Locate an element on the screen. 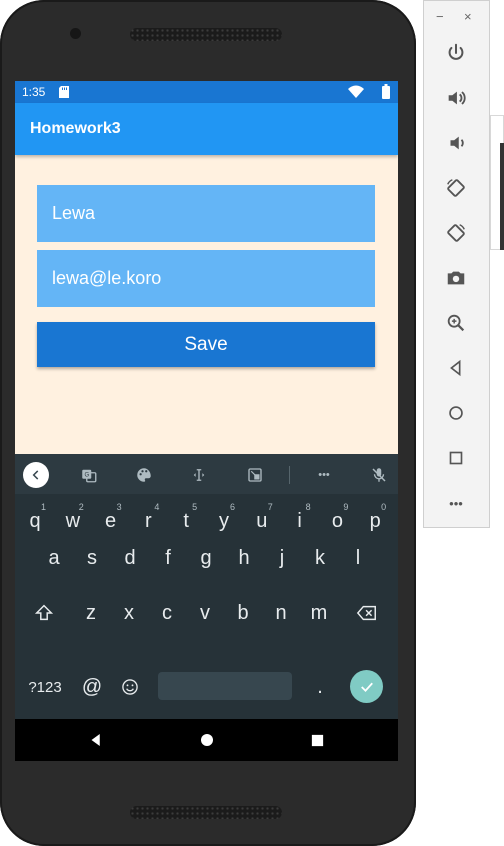  key-label: i is located at coordinates (299, 520).